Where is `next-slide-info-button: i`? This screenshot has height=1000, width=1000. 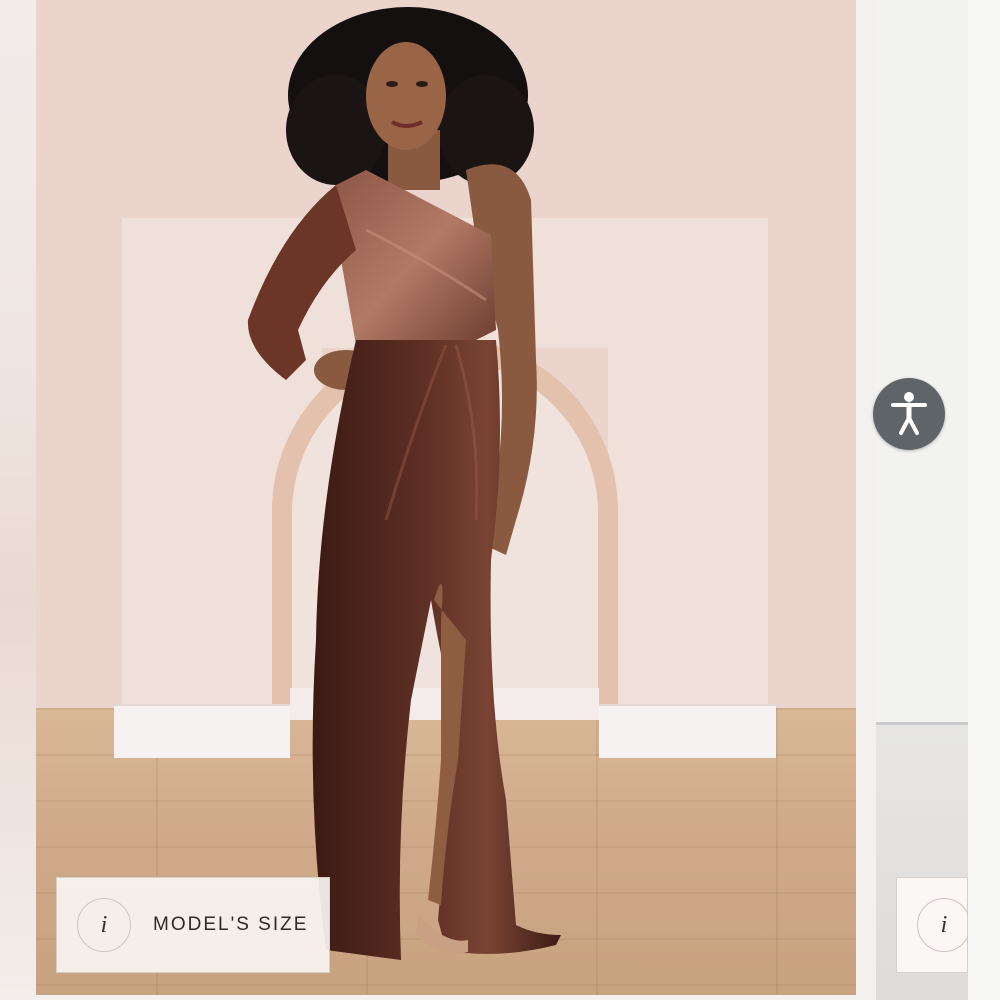 next-slide-info-button: i is located at coordinates (932, 925).